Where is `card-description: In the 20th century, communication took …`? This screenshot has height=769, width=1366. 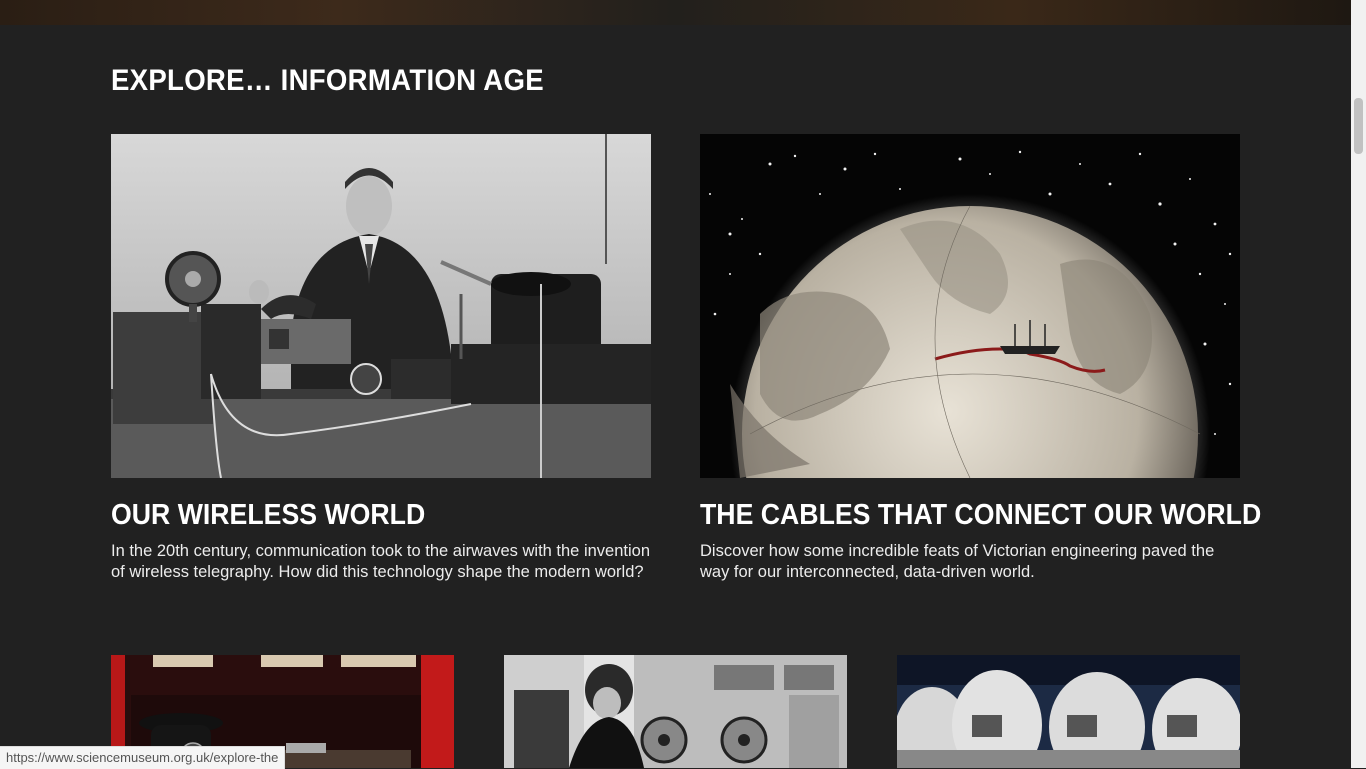
card-description: In the 20th century, communication took … is located at coordinates (380, 561).